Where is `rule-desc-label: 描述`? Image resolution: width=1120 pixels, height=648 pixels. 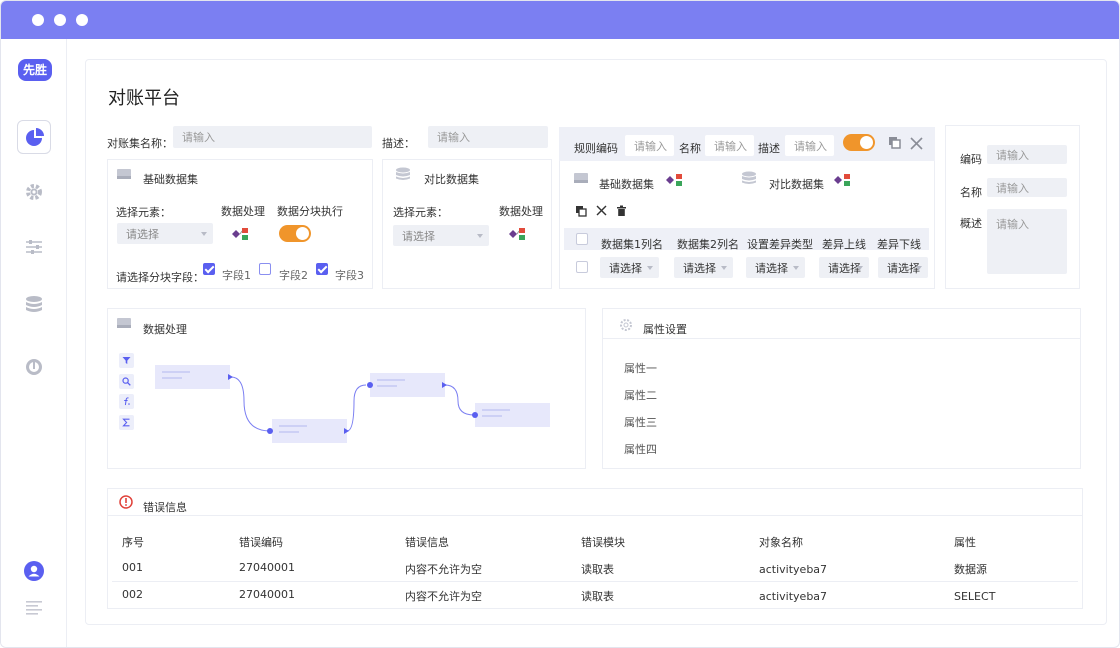
rule-desc-label: 描述 is located at coordinates (769, 148).